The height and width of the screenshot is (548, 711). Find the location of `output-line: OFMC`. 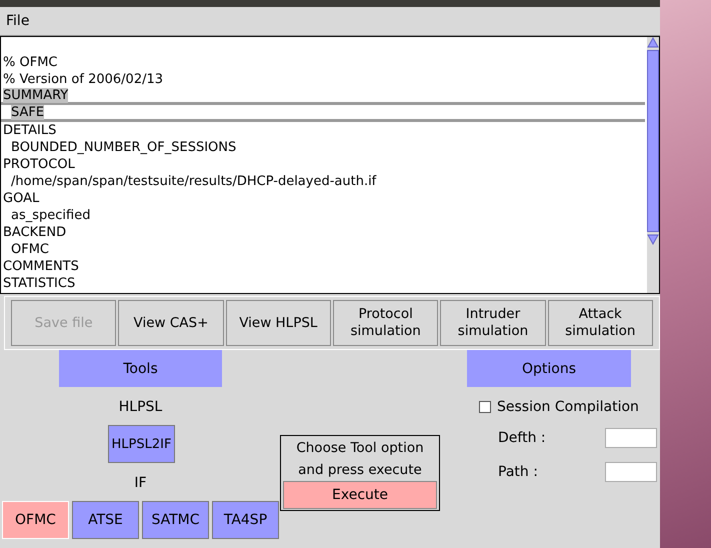

output-line: OFMC is located at coordinates (30, 249).